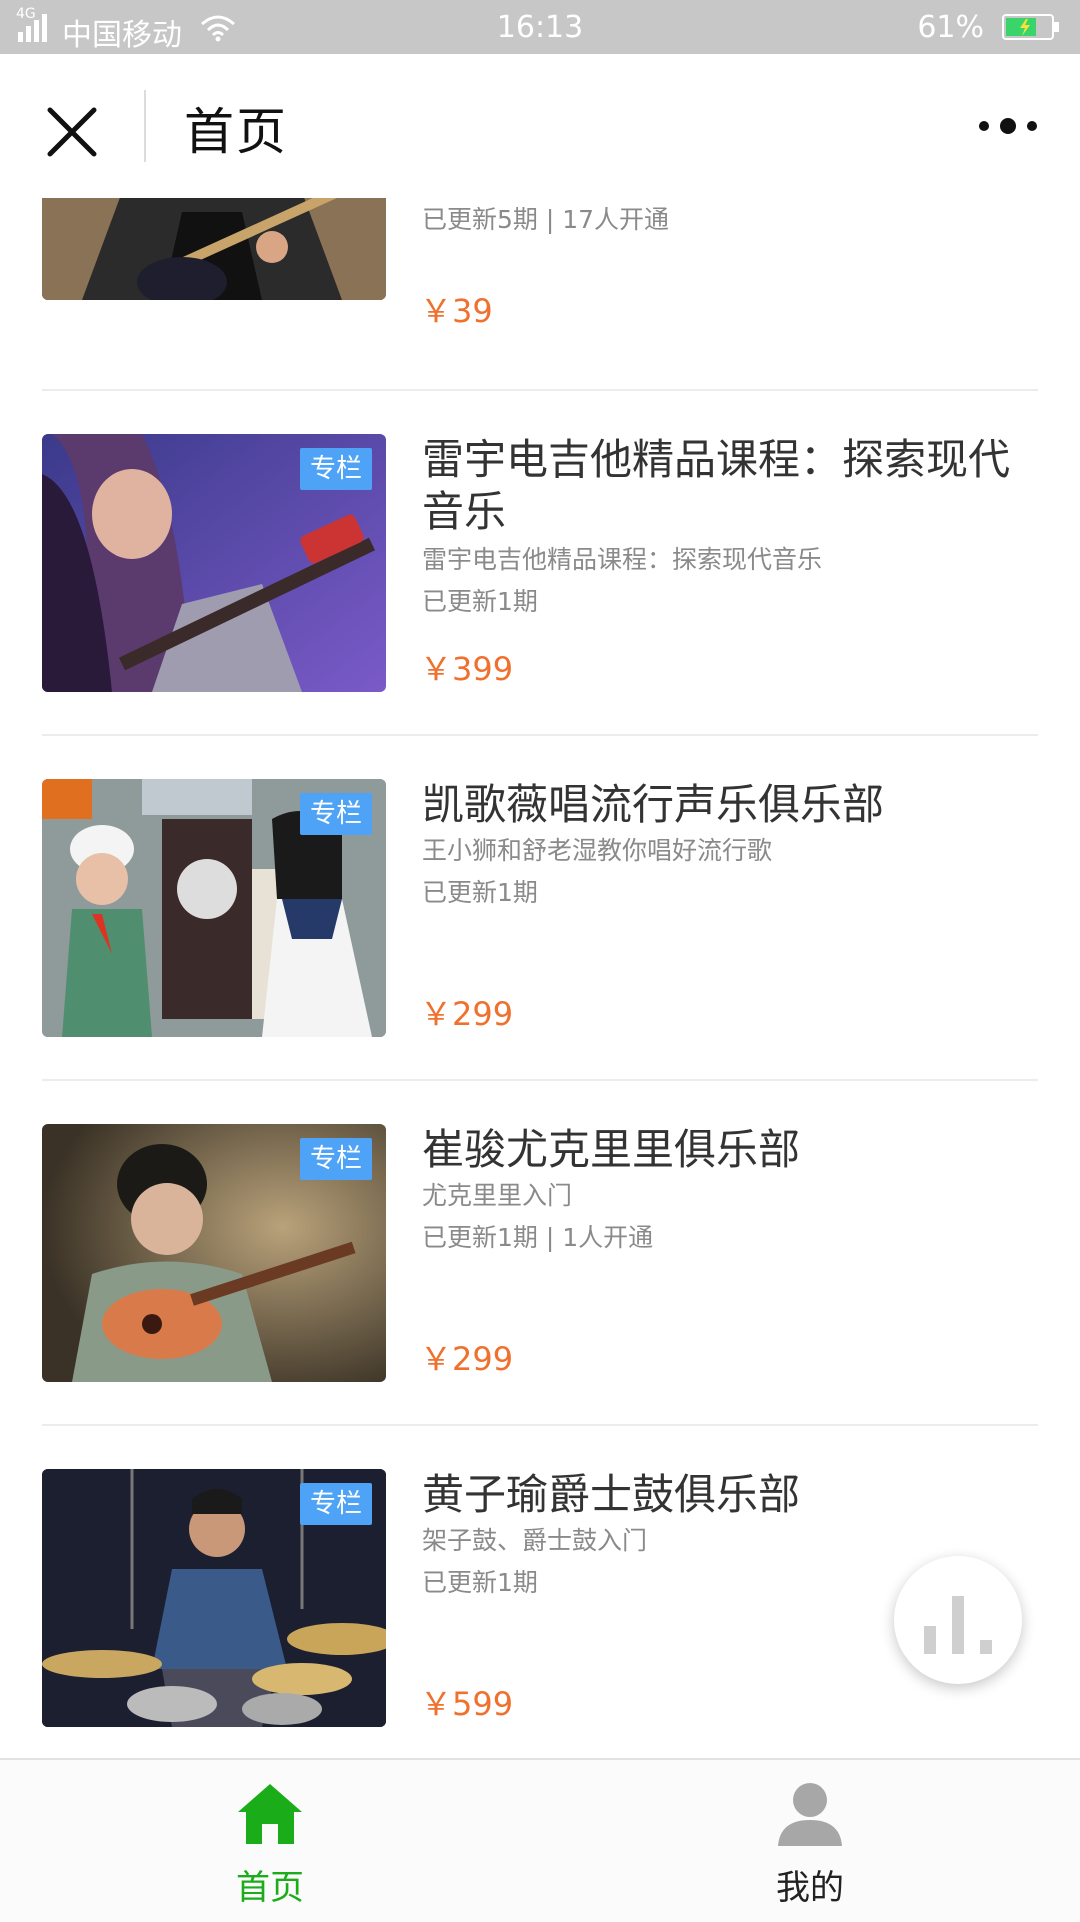  What do you see at coordinates (535, 1540) in the screenshot?
I see `course-subtitle: 架子鼓、爵士鼓入门` at bounding box center [535, 1540].